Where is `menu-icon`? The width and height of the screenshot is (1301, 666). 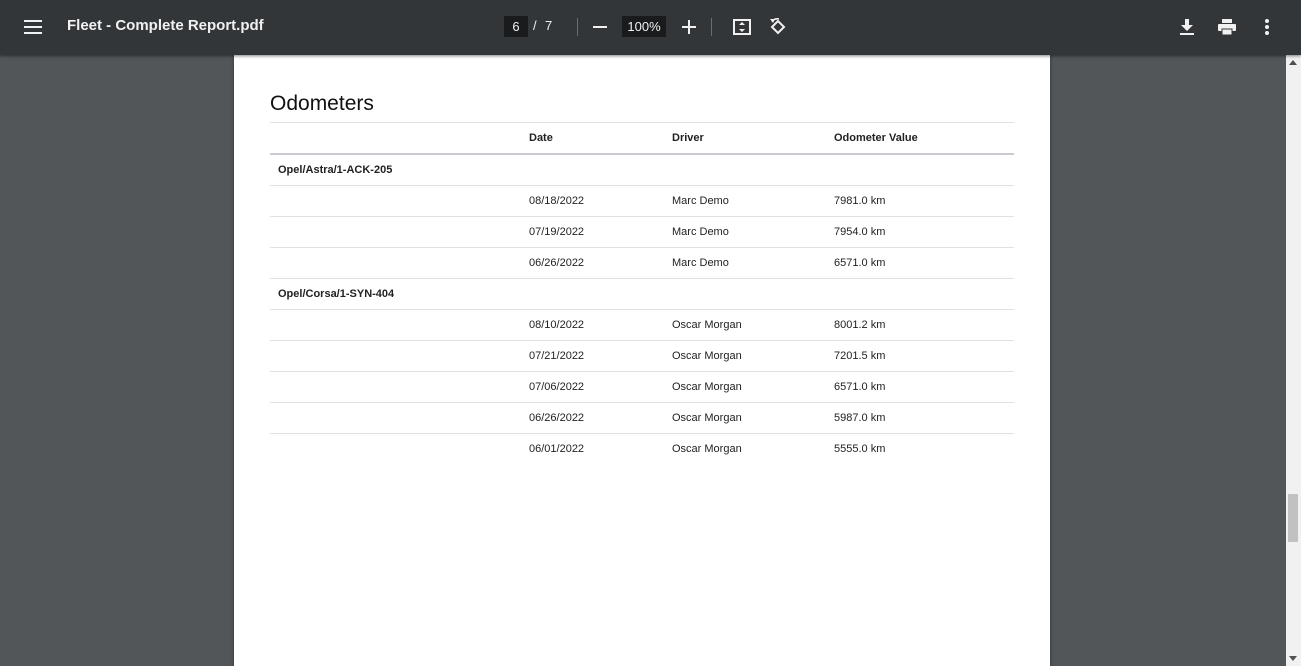
menu-icon is located at coordinates (33, 27).